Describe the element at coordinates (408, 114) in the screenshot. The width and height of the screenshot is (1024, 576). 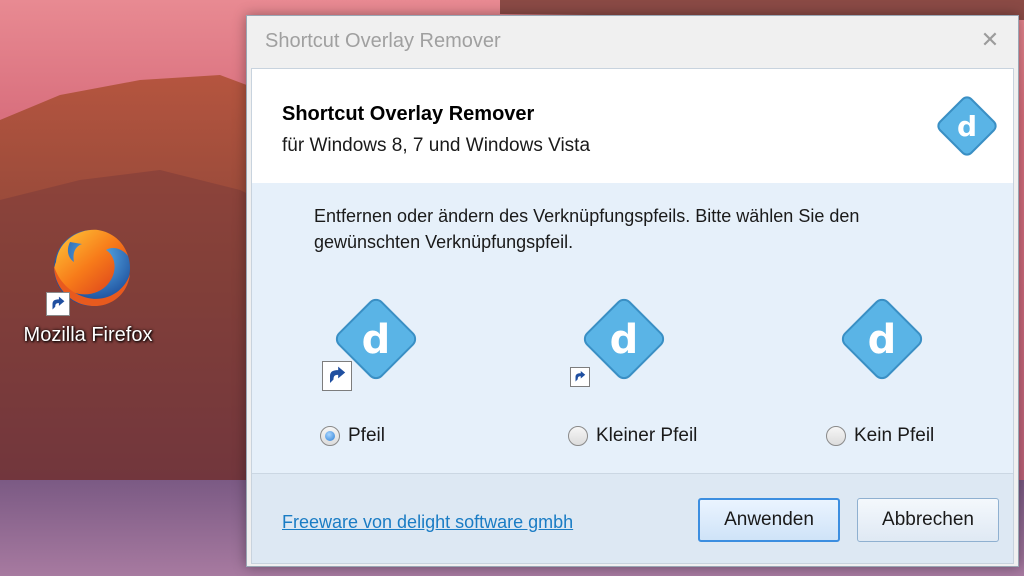
I see `header-title: Shortcut Overlay Remover` at that location.